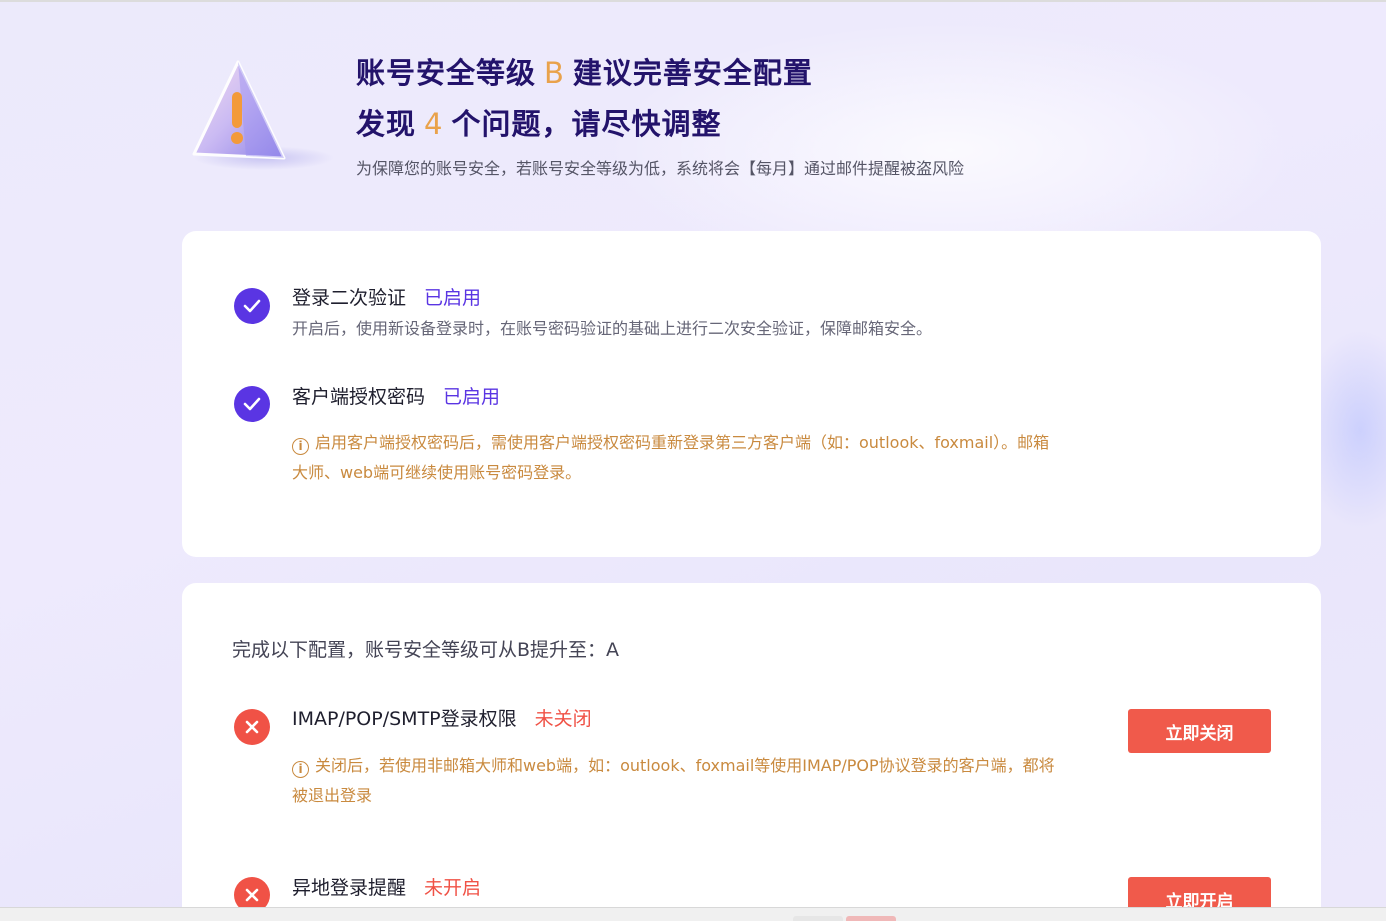  Describe the element at coordinates (252, 727) in the screenshot. I see `x-circle-icon` at that location.